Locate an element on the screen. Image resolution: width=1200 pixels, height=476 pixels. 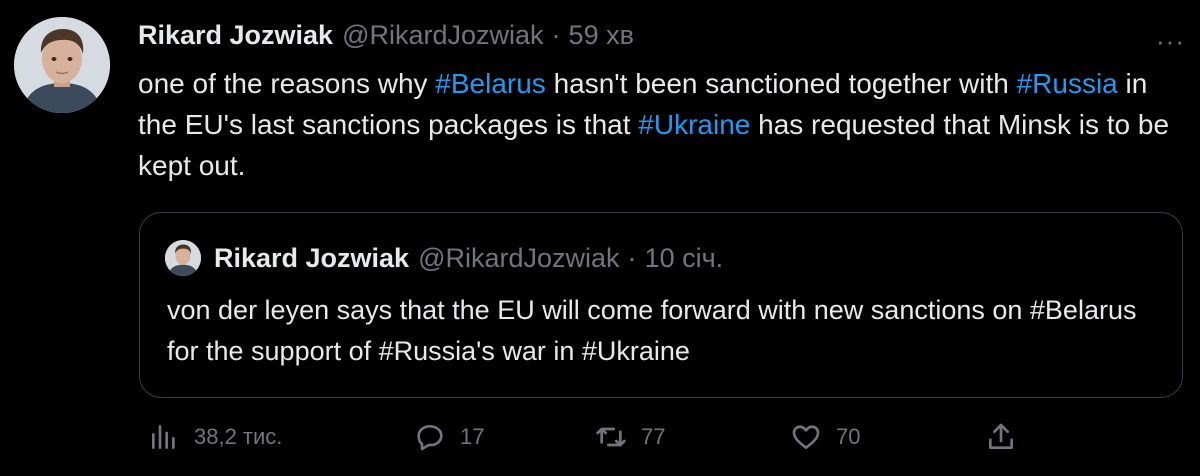
quoted-time: 10 січ. is located at coordinates (684, 258).